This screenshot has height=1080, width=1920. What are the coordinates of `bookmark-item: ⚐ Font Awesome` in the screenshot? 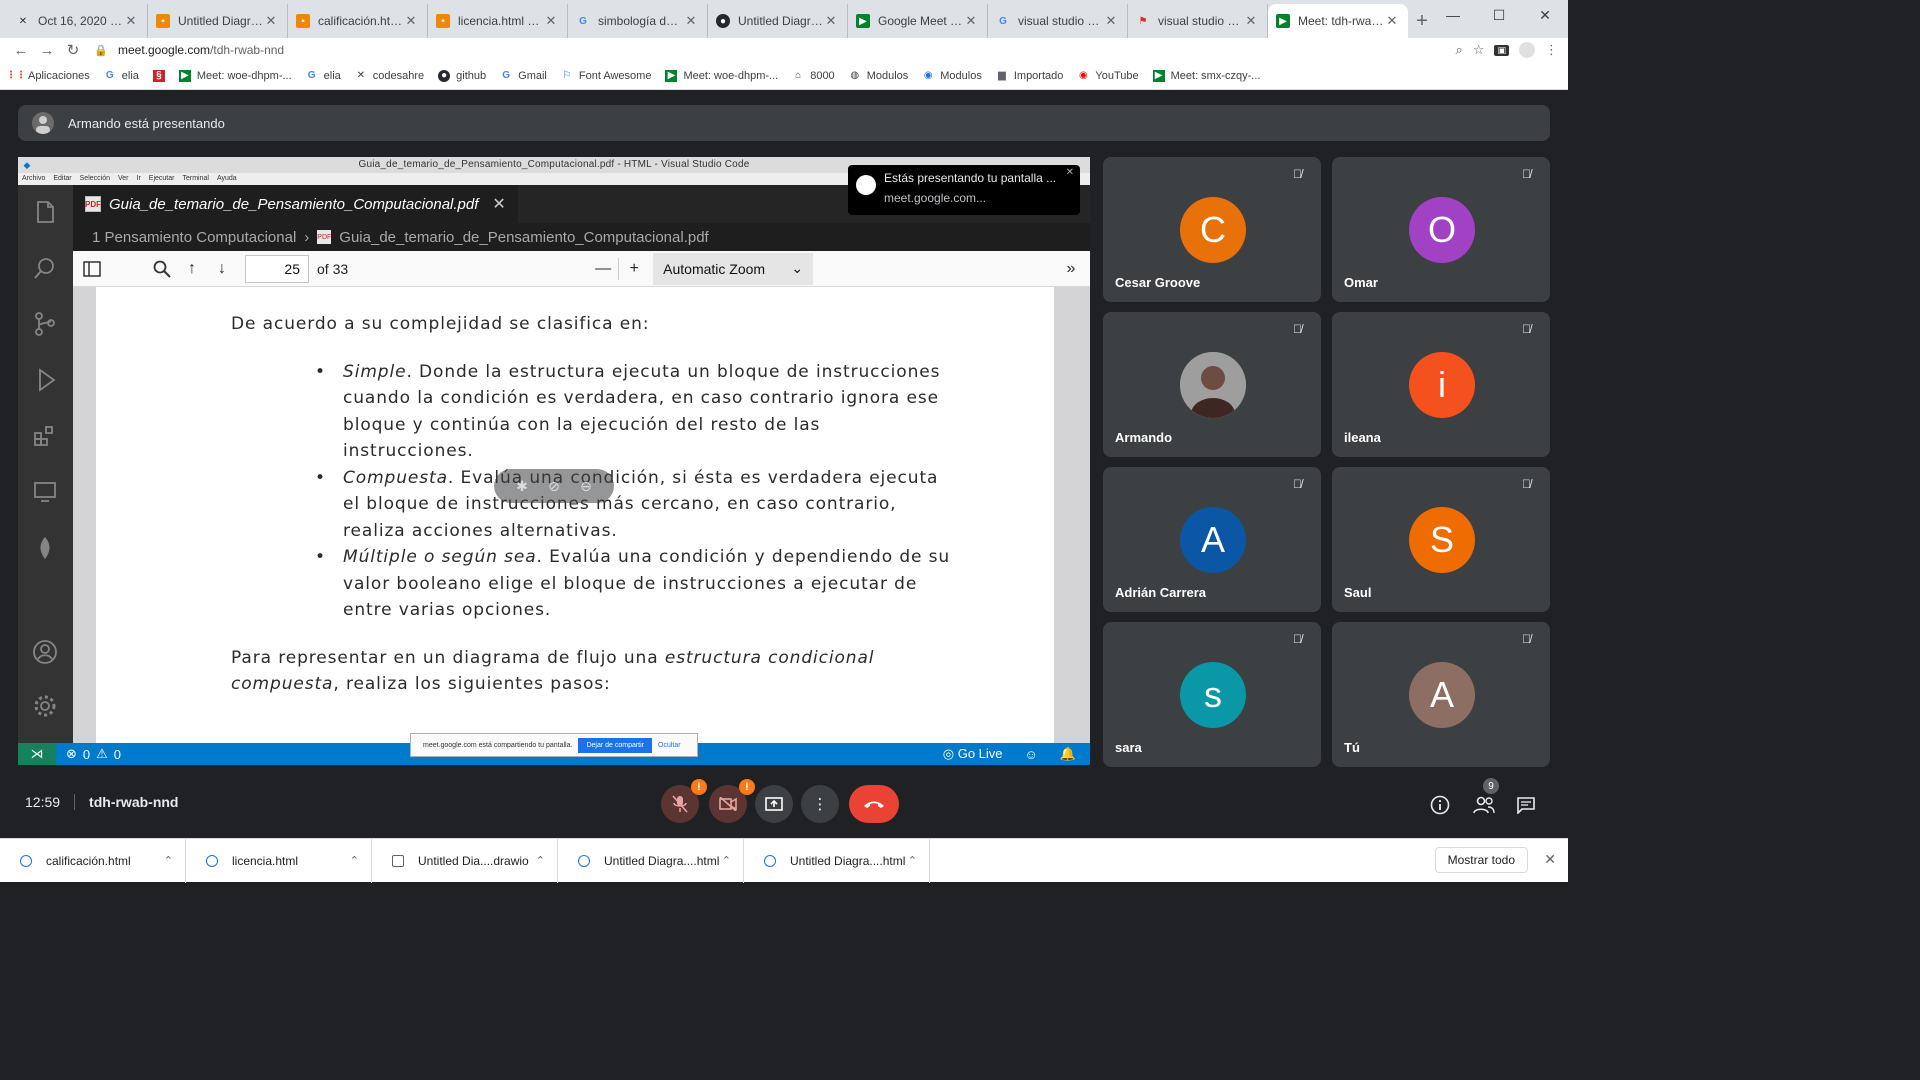 It's located at (606, 76).